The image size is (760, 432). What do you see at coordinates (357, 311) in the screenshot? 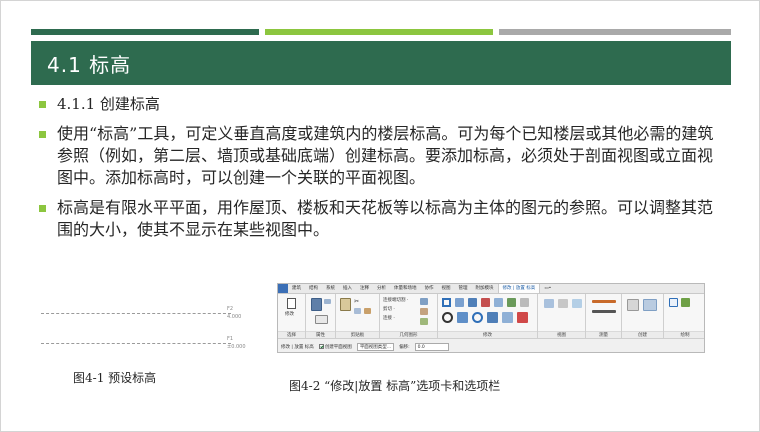
I see `copy-icon` at bounding box center [357, 311].